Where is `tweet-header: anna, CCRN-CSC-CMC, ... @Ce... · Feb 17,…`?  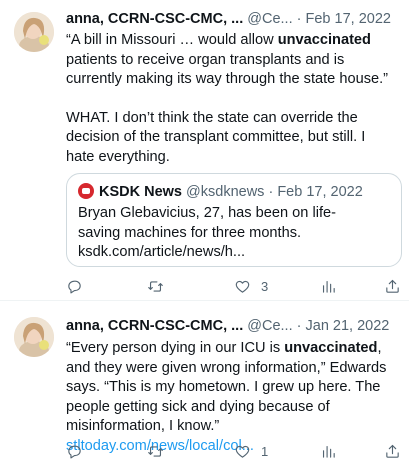
tweet-header: anna, CCRN-CSC-CMC, ... @Ce... · Feb 17,… is located at coordinates (232, 19).